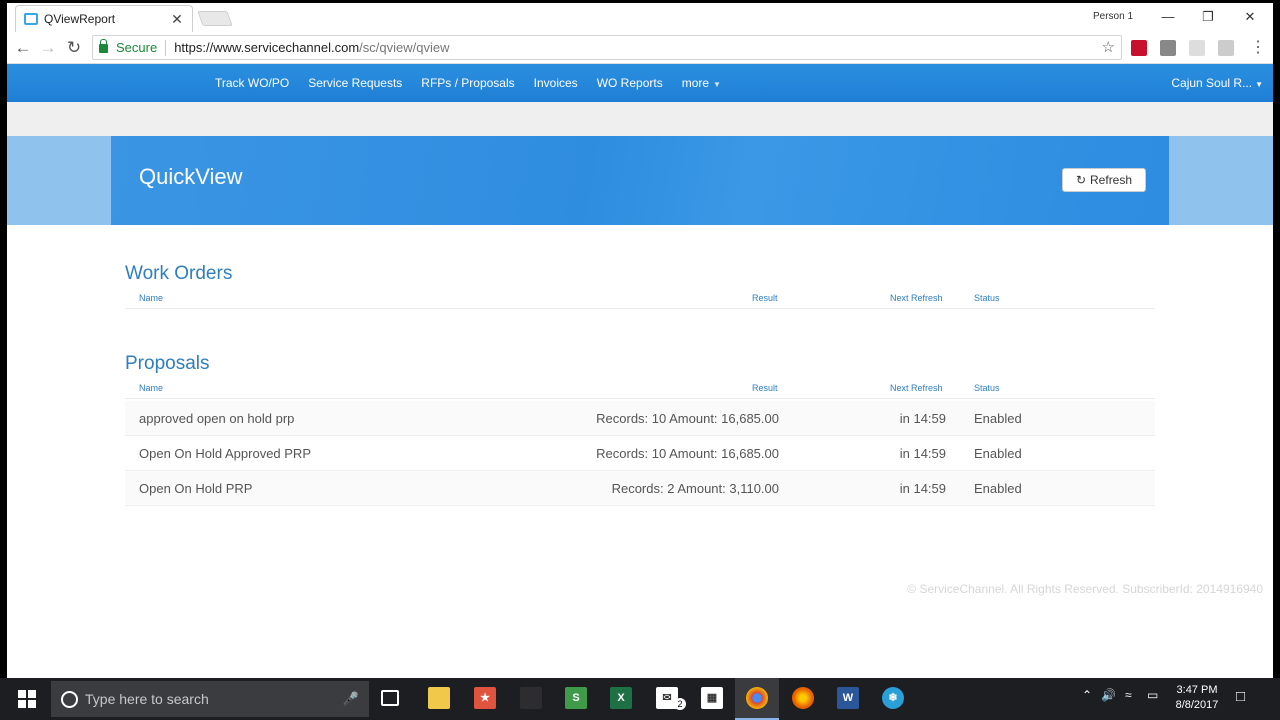  I want to click on user-menu: Cajun Soul R... ▼, so click(1217, 83).